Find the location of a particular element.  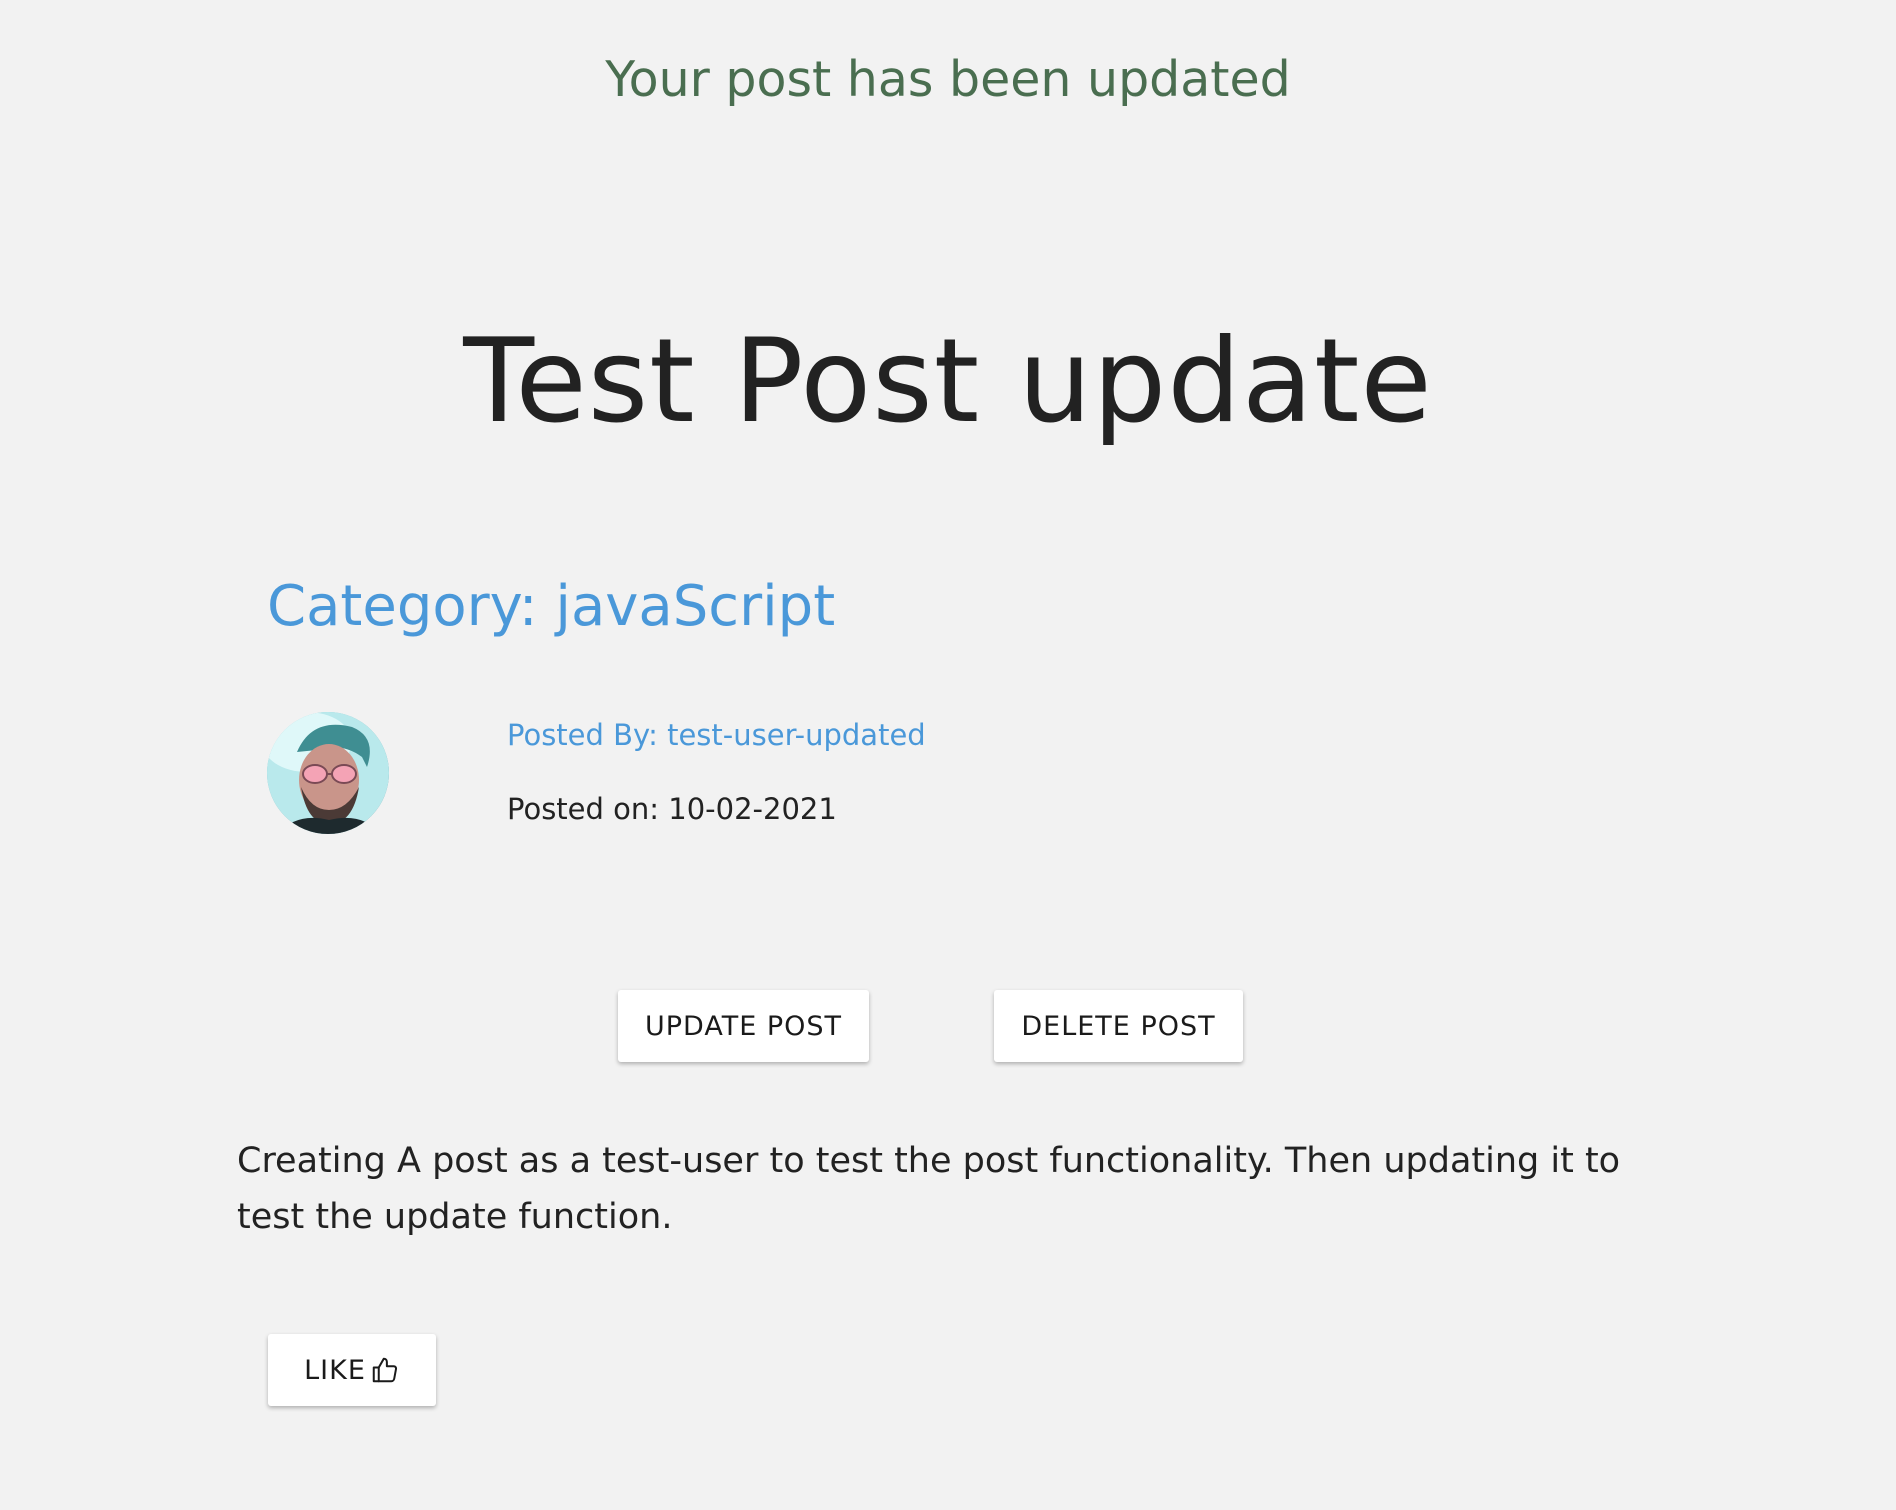

posted-on-date: Posted on: 10-02-2021 is located at coordinates (672, 809).